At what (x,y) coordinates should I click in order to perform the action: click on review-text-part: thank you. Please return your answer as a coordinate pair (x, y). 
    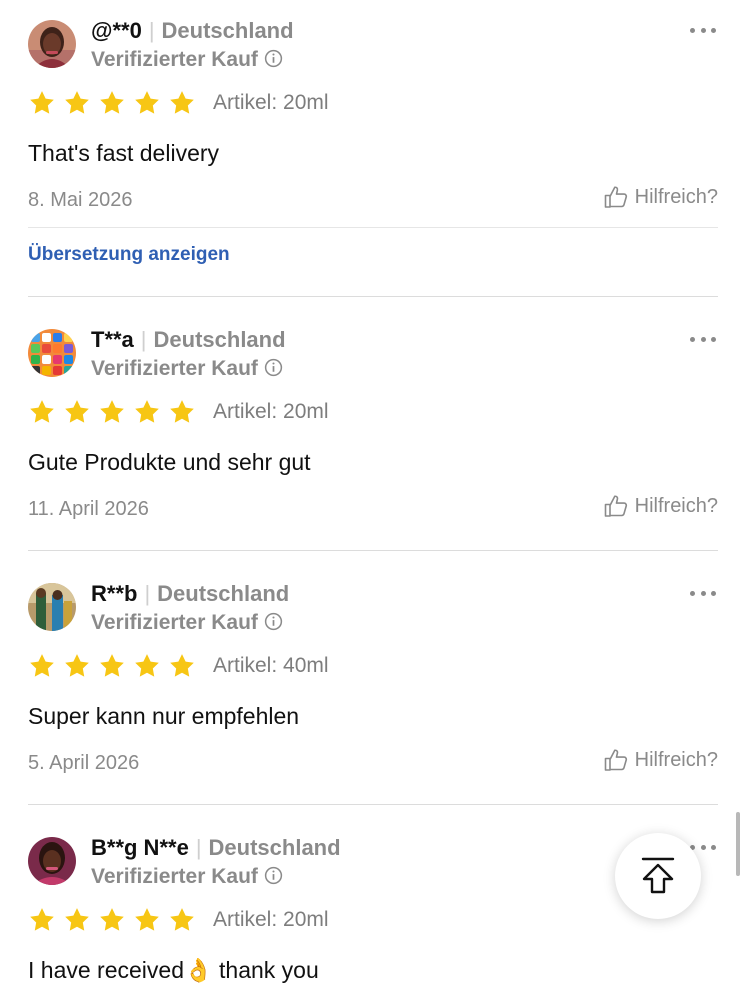
    Looking at the image, I should click on (265, 970).